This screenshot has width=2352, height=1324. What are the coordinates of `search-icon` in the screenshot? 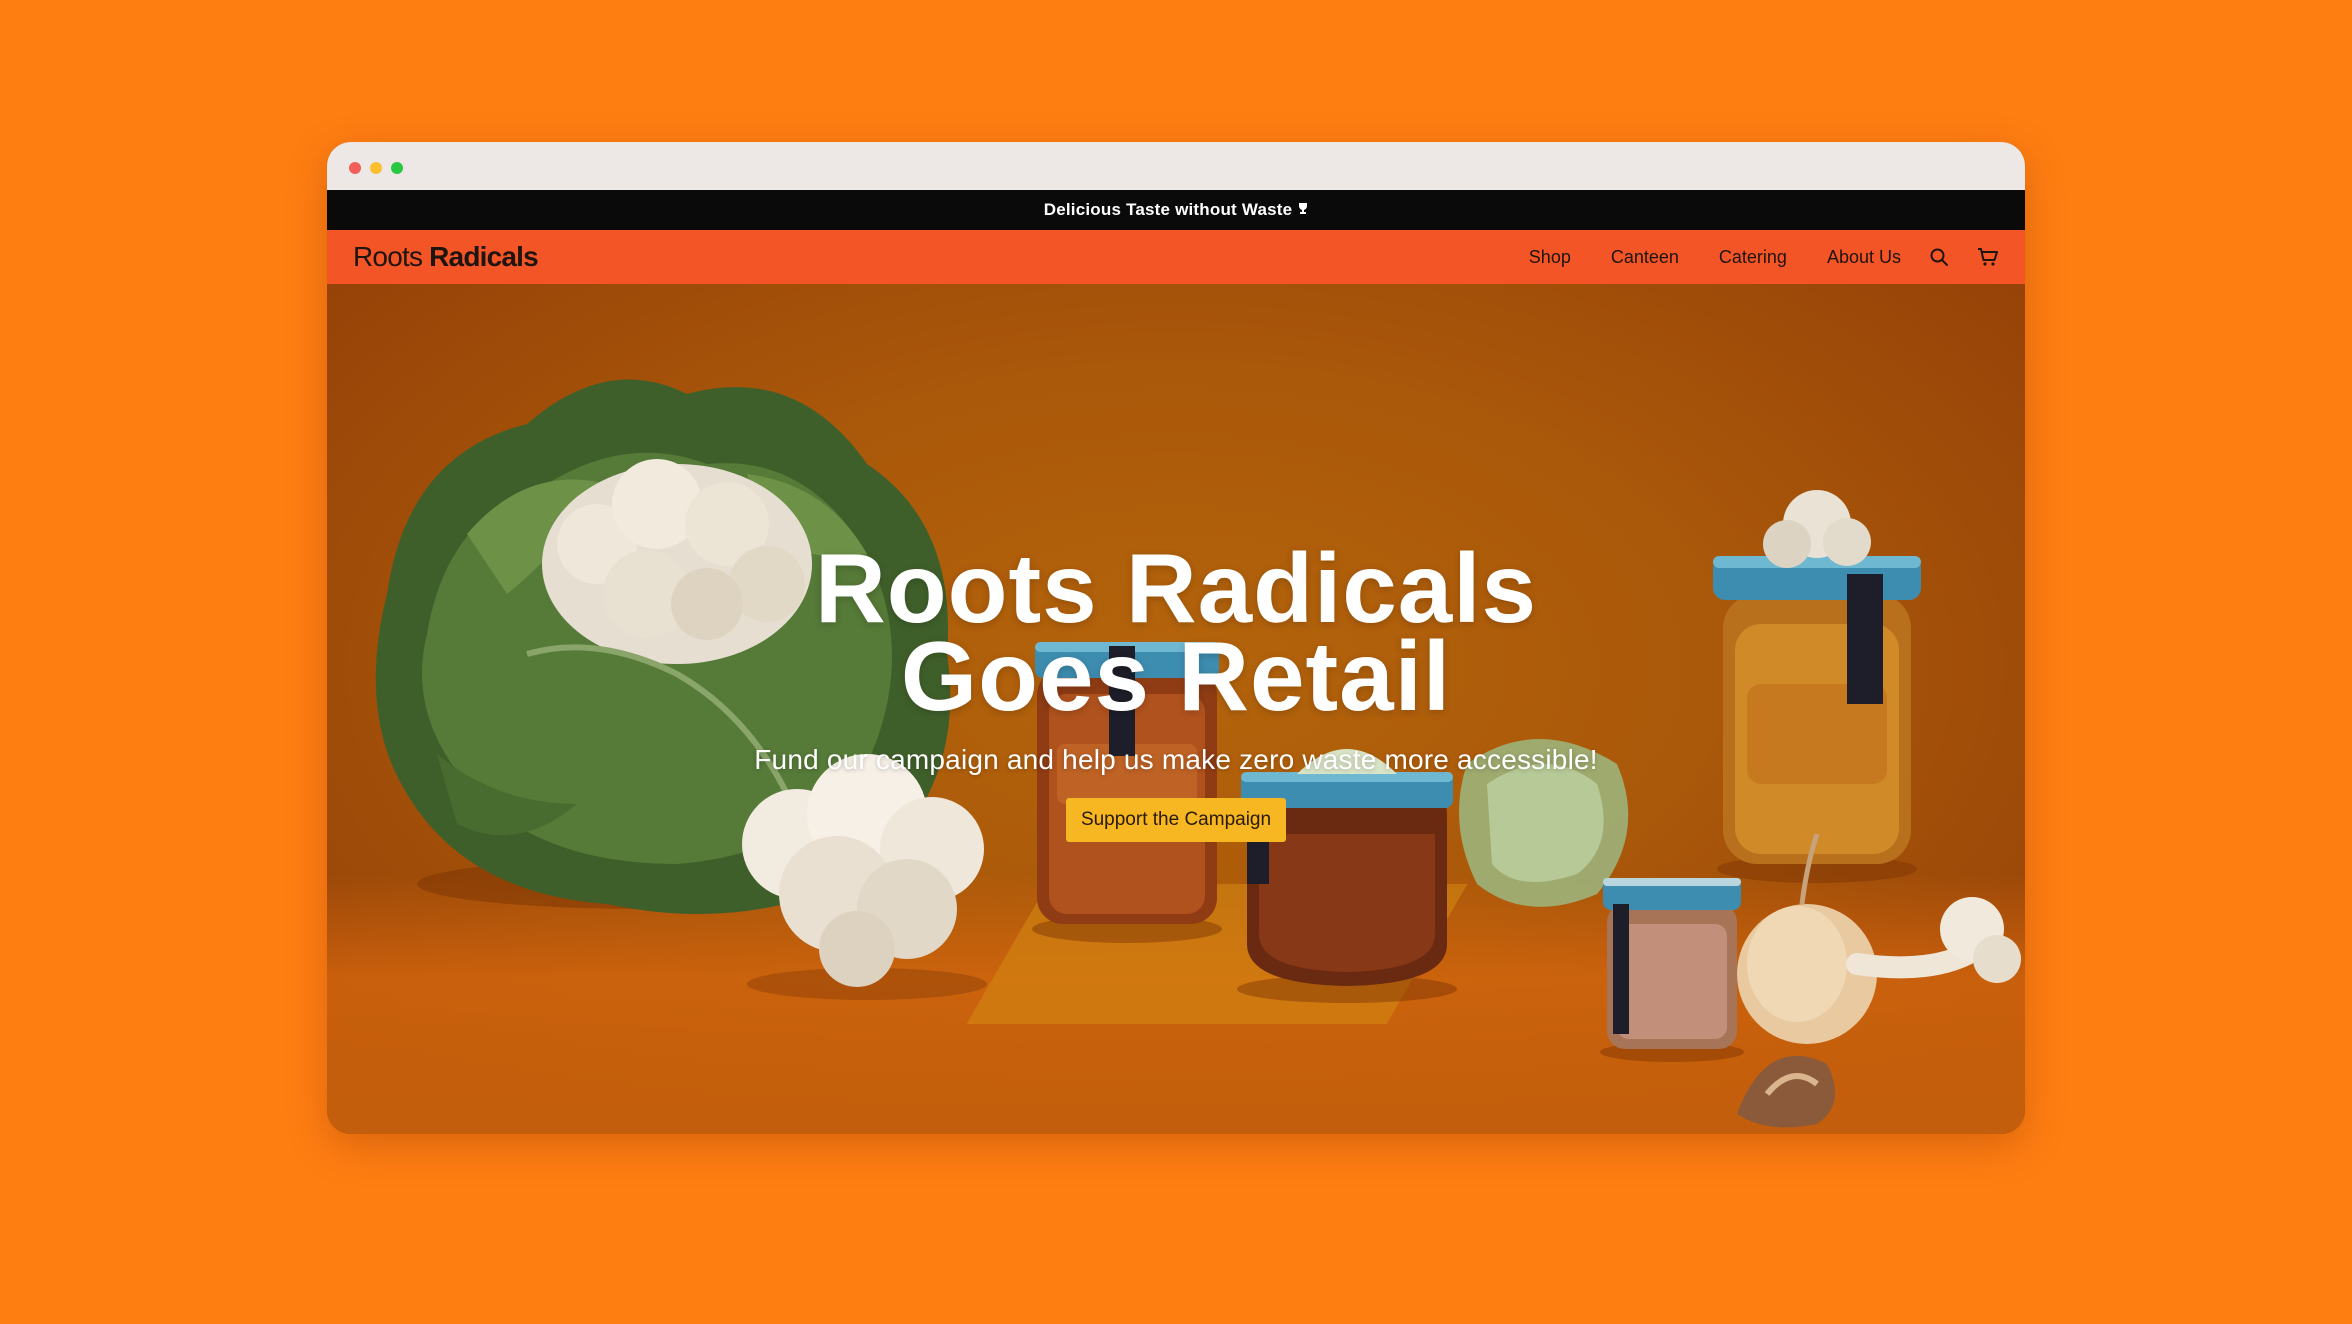 It's located at (1939, 257).